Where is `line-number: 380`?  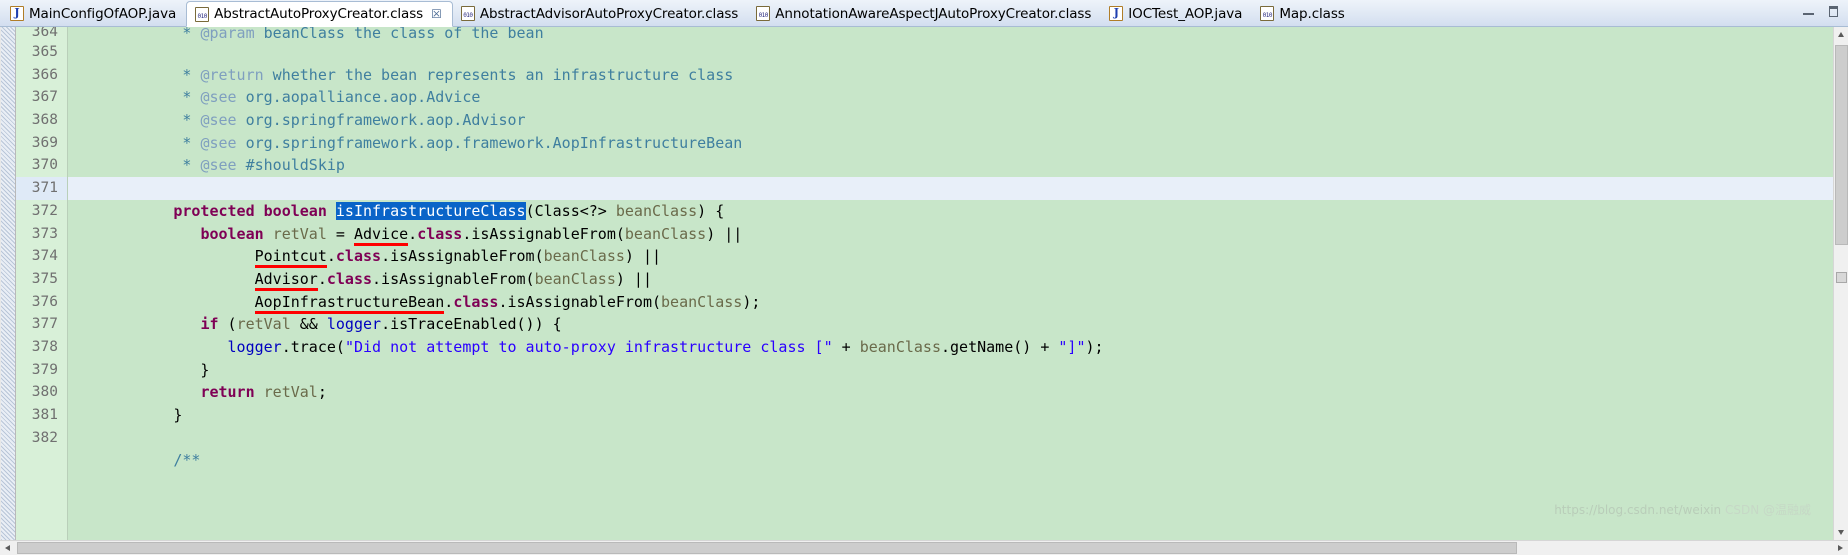 line-number: 380 is located at coordinates (41, 392).